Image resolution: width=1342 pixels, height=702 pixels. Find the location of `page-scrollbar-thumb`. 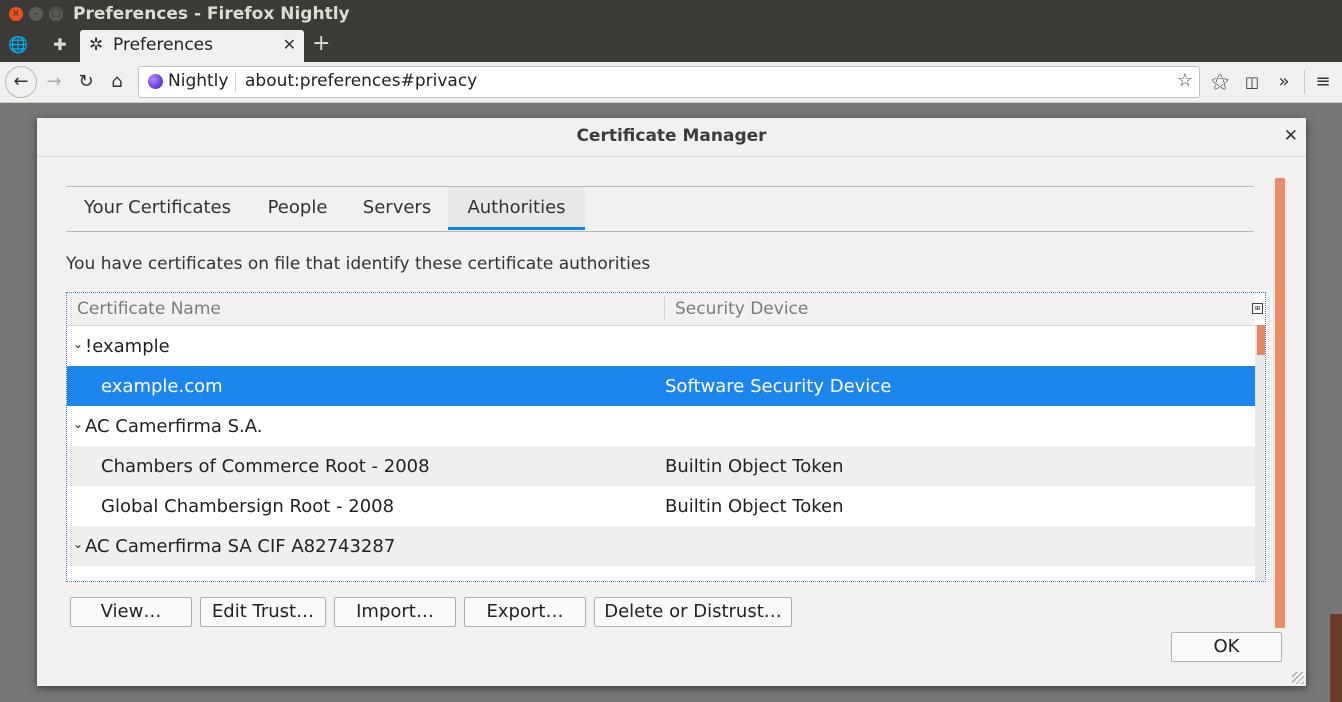

page-scrollbar-thumb is located at coordinates (1280, 403).